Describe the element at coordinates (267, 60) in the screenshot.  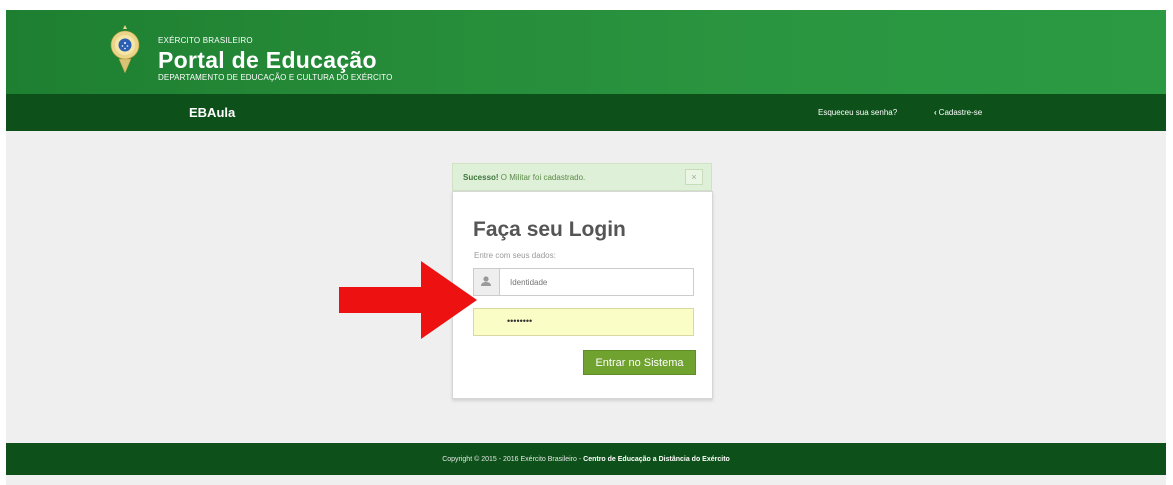
I see `portal-title: Portal de Educação` at that location.